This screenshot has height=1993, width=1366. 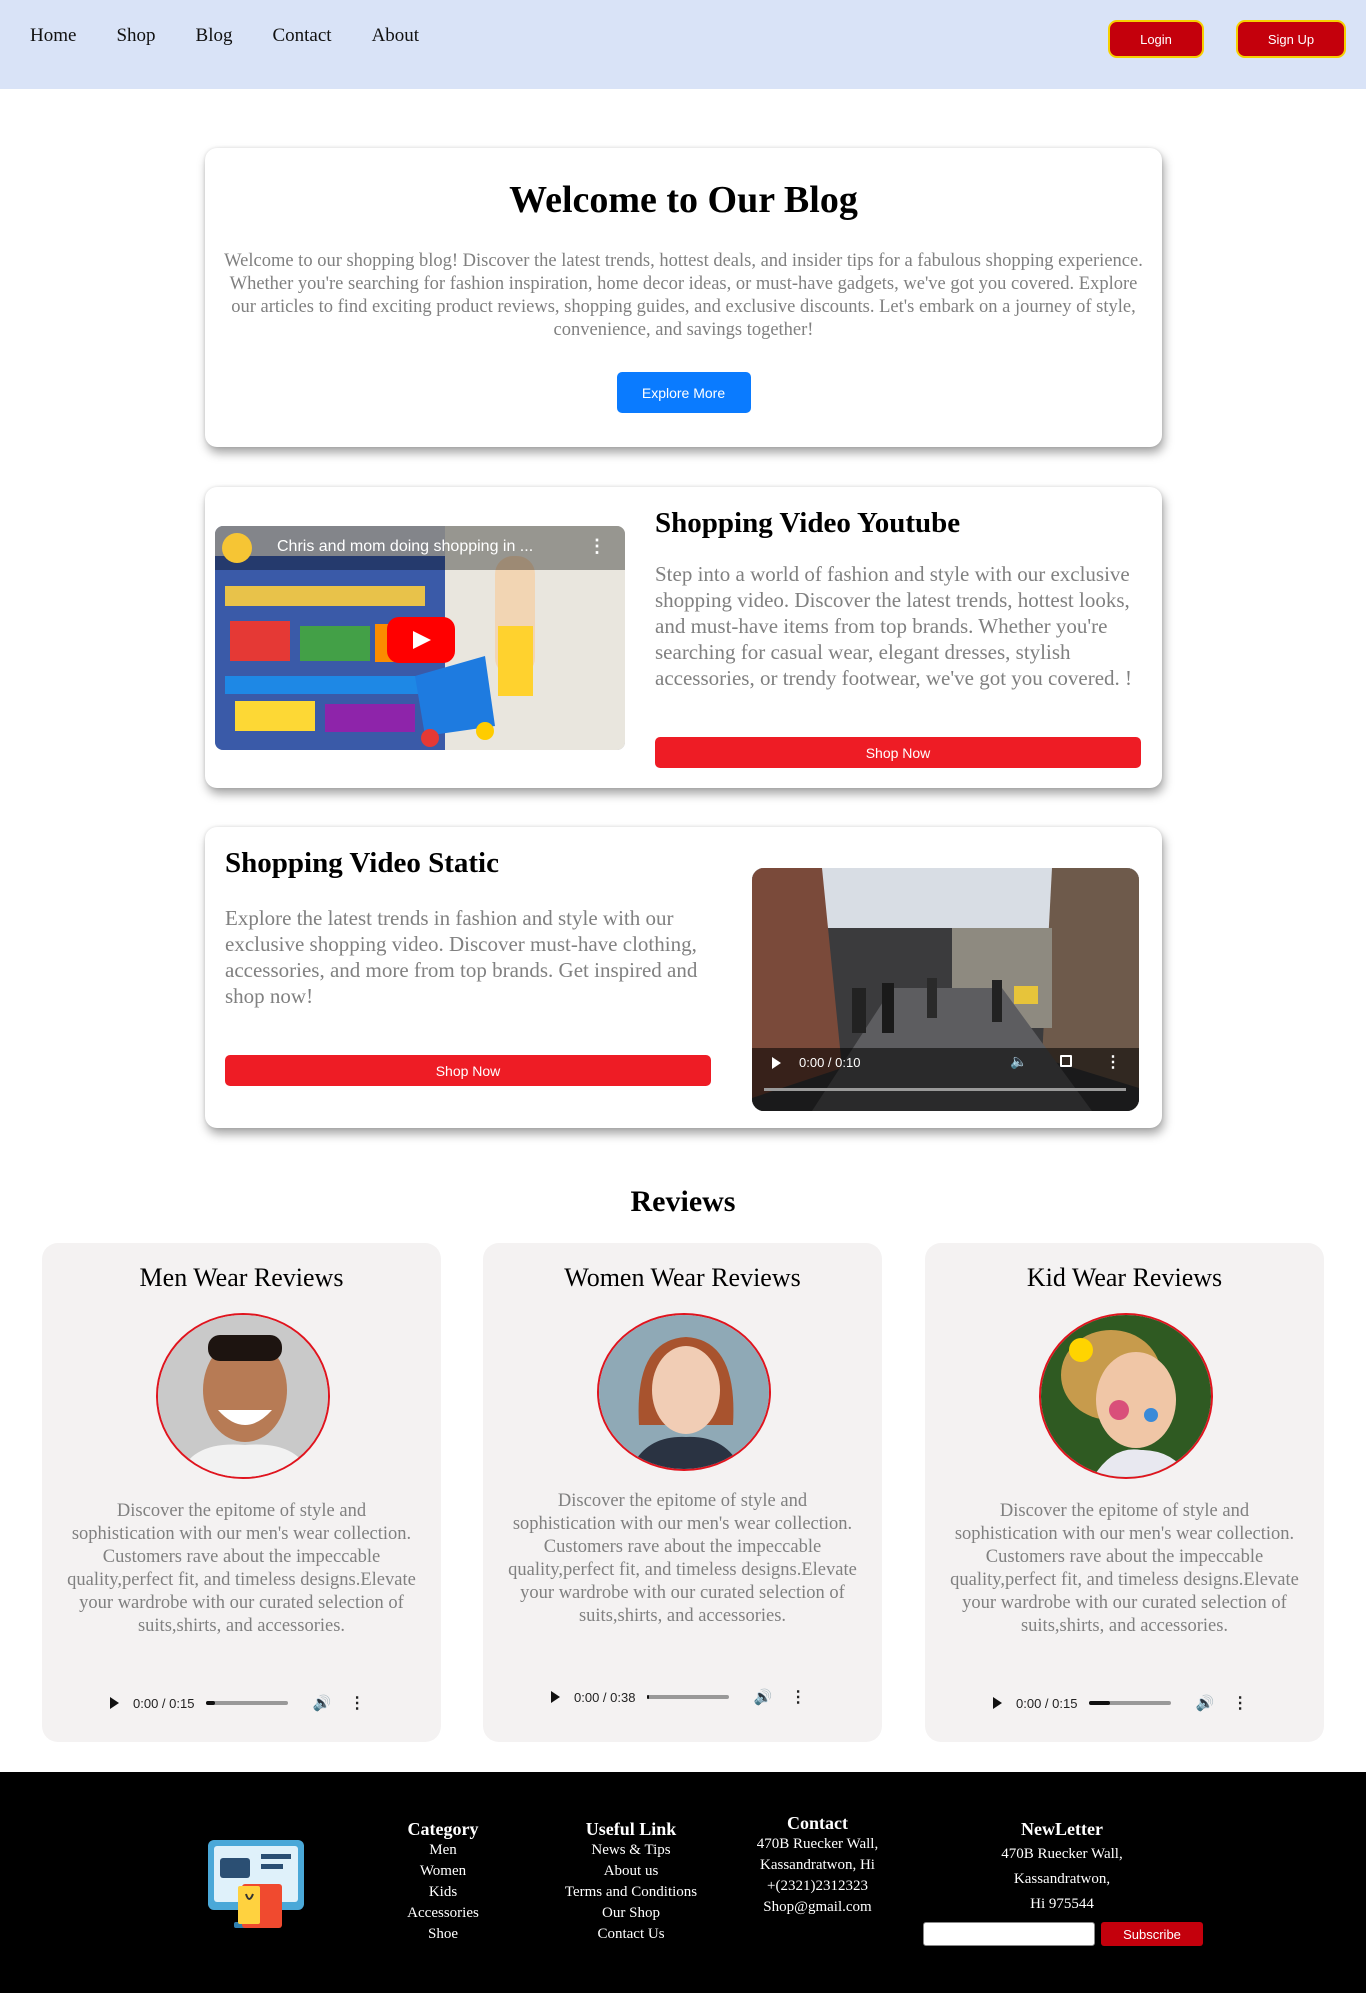 I want to click on newsletter-email-input, so click(x=1009, y=1934).